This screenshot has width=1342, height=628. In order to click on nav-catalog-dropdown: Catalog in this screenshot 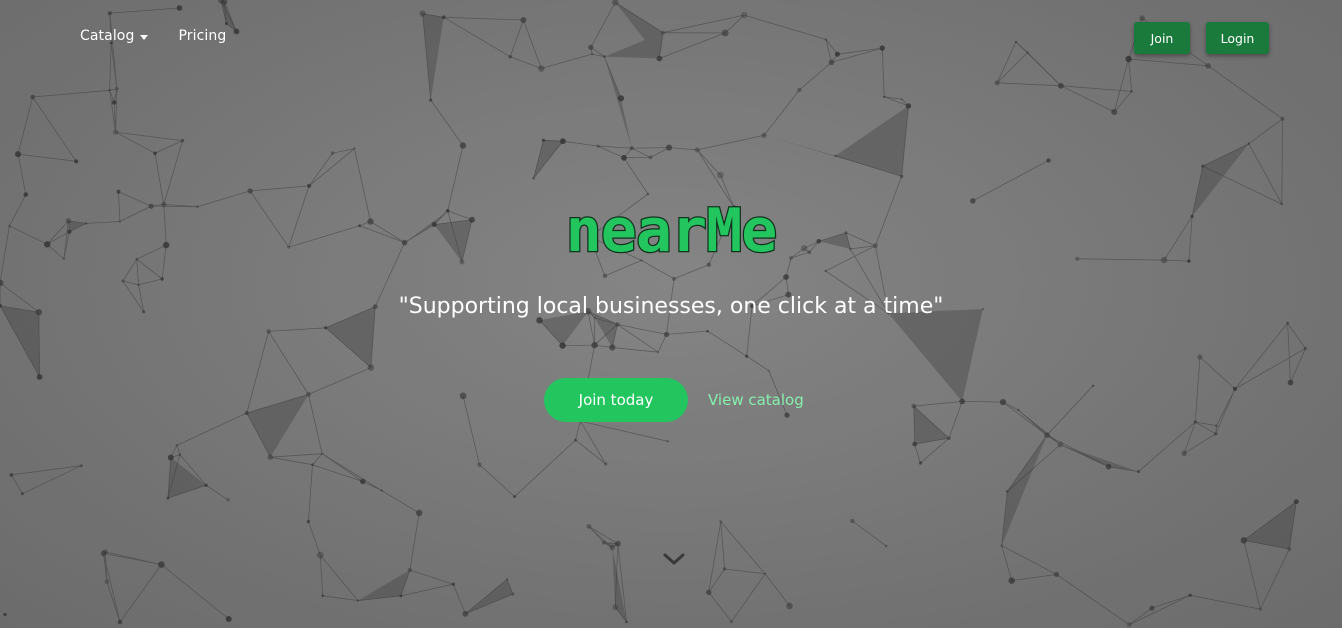, I will do `click(114, 36)`.